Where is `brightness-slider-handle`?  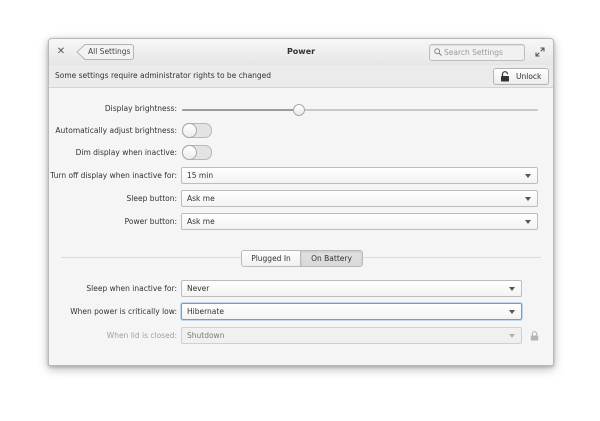 brightness-slider-handle is located at coordinates (299, 110).